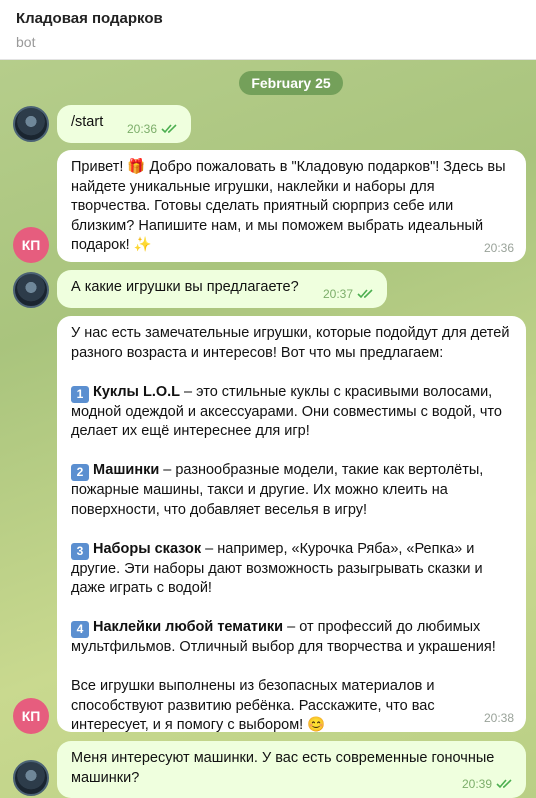  Describe the element at coordinates (26, 42) in the screenshot. I see `chat-subtitle: bot` at that location.